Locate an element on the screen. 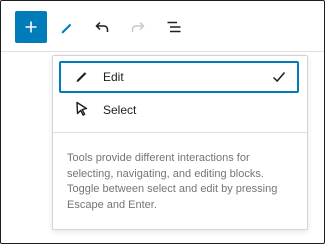 The width and height of the screenshot is (325, 244). checkmark-icon is located at coordinates (279, 77).